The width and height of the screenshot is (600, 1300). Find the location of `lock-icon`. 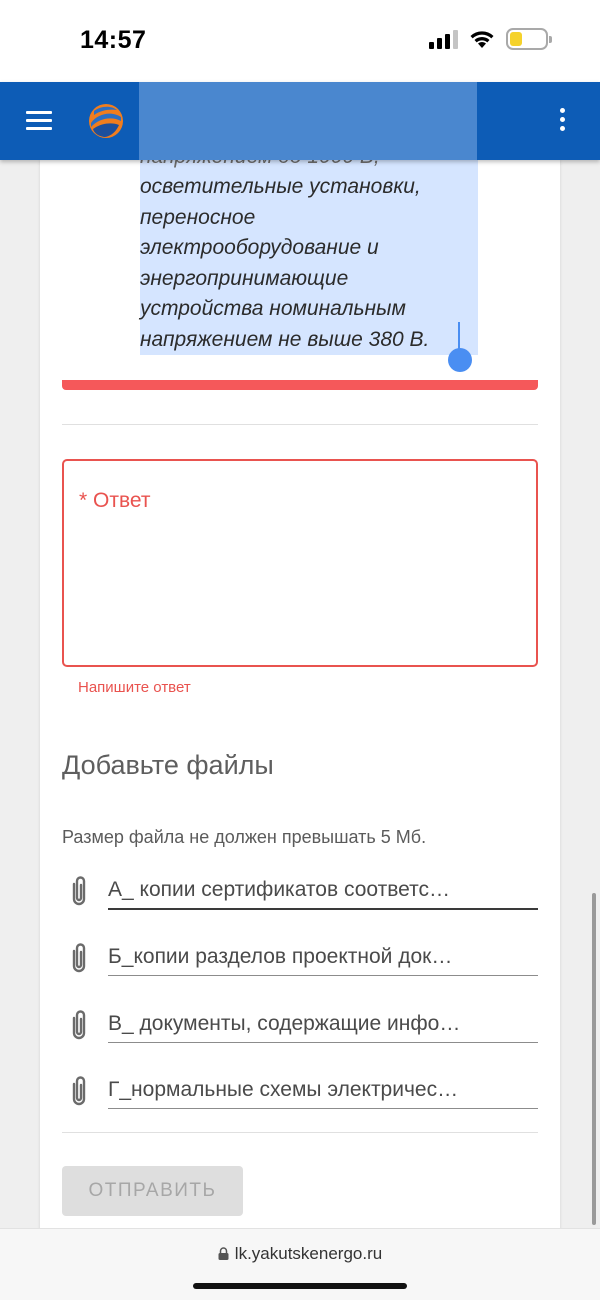

lock-icon is located at coordinates (223, 1253).